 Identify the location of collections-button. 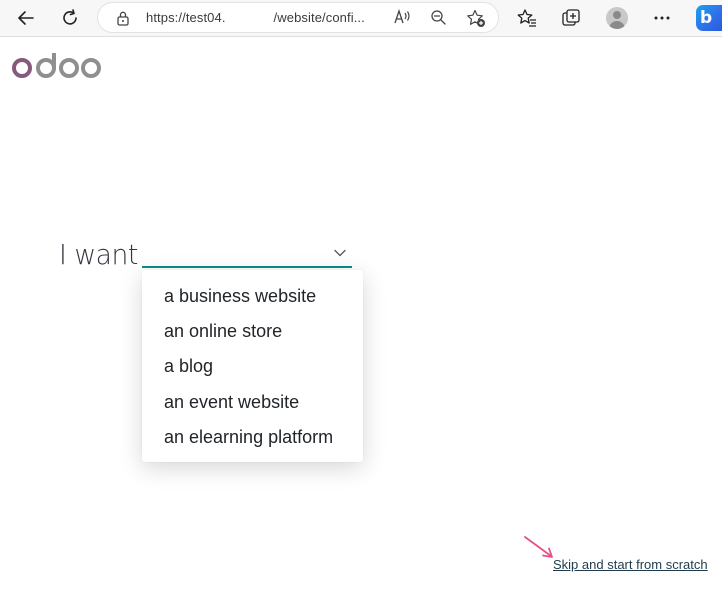
(571, 18).